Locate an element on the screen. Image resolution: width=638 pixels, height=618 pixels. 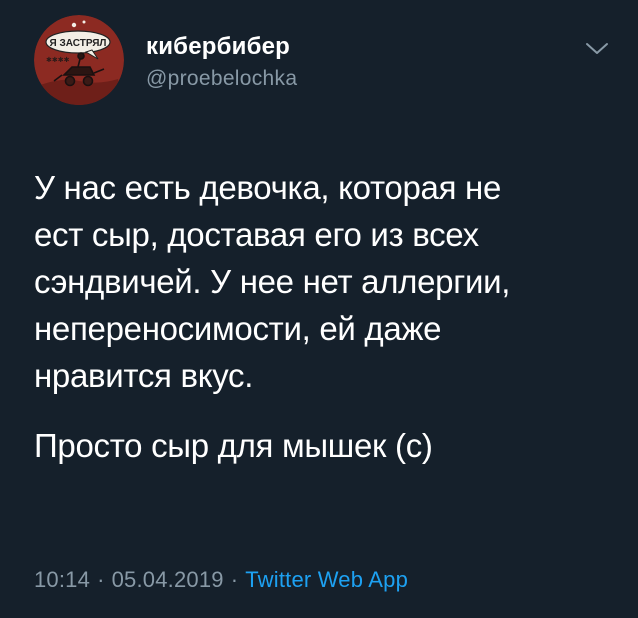
author-display-name: кибербибер is located at coordinates (218, 47).